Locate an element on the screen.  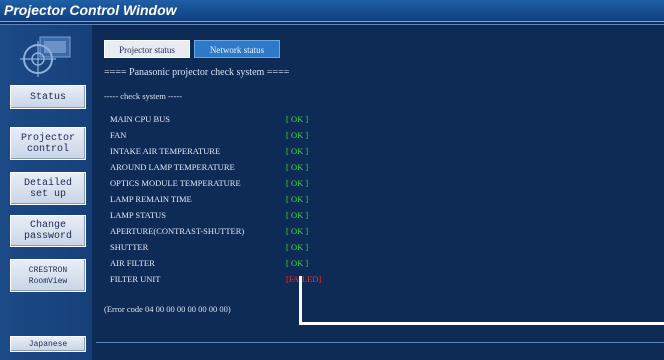
title-bar: Projector Control Window is located at coordinates (332, 11).